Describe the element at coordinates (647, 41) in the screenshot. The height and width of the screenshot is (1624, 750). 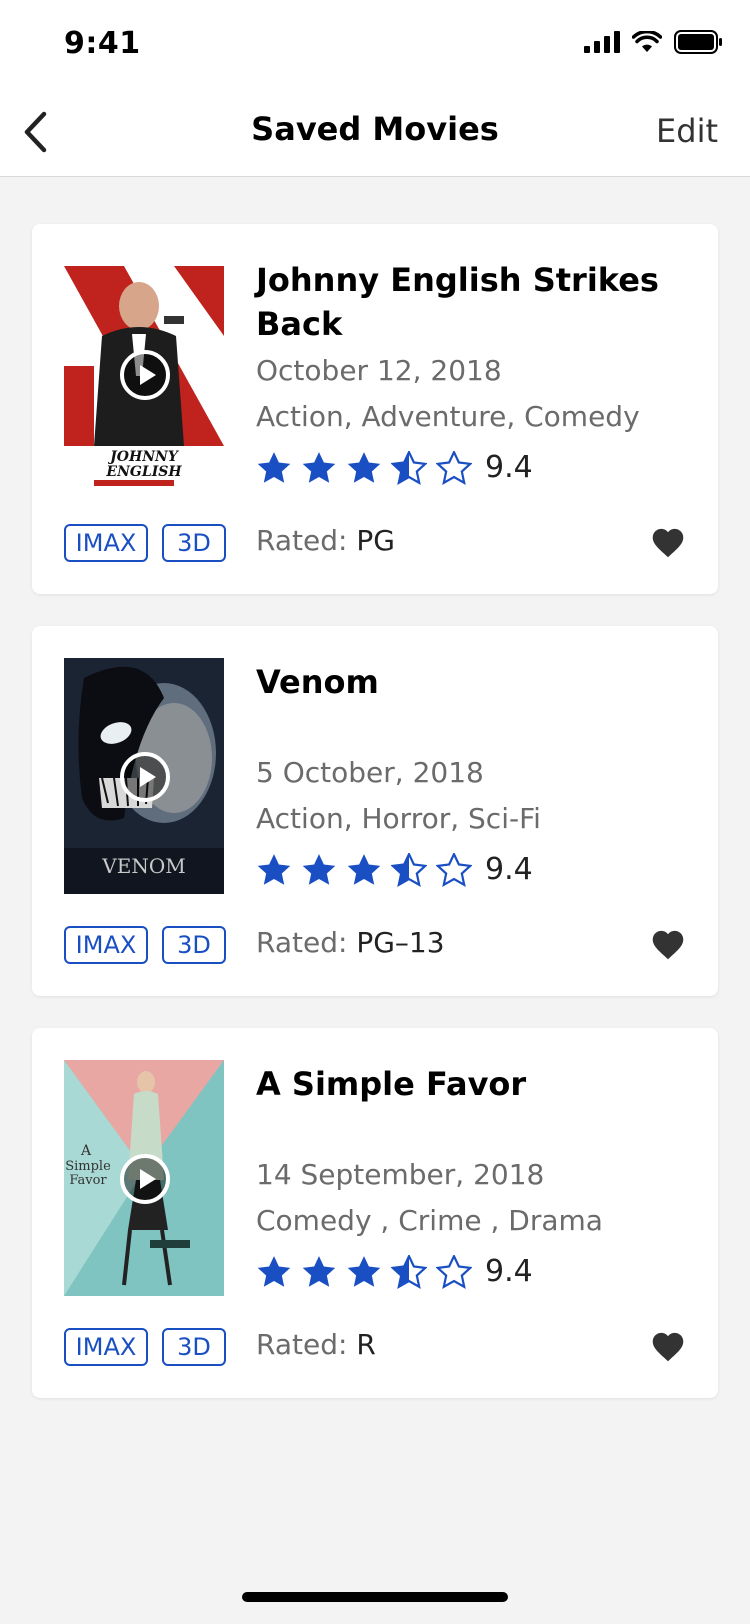
I see `wifi-icon` at that location.